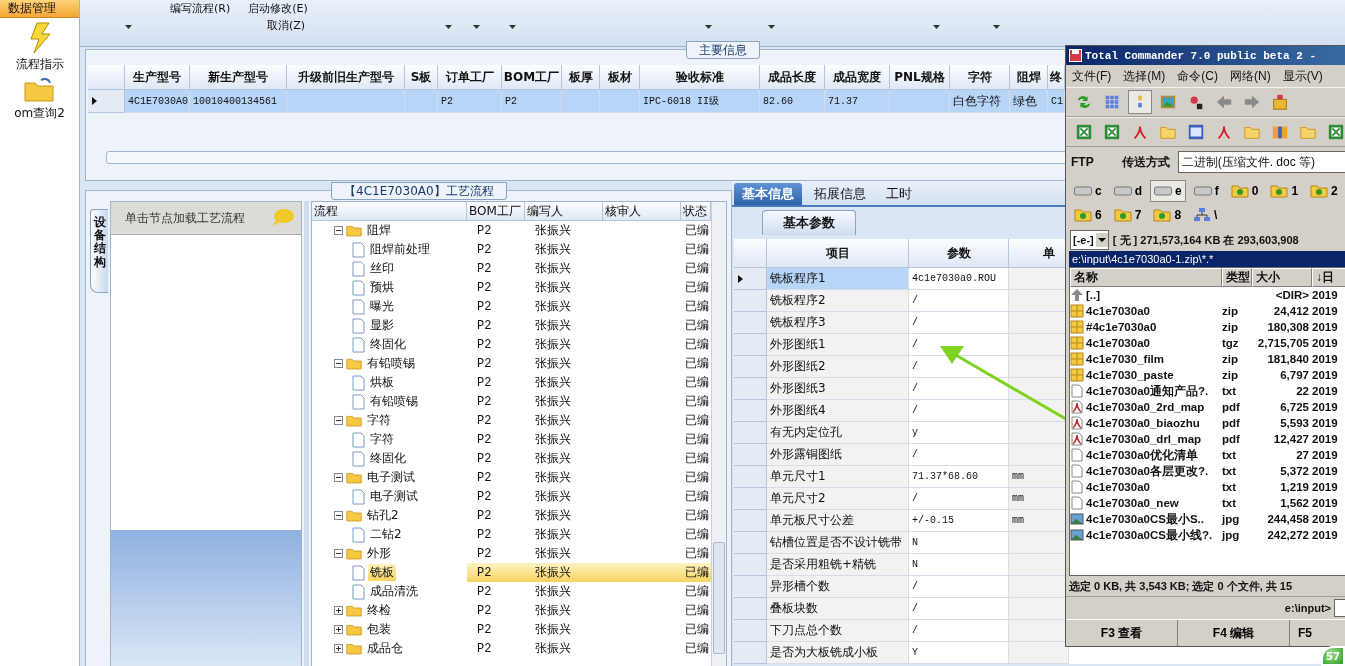 This screenshot has width=1345, height=666. Describe the element at coordinates (200, 8) in the screenshot. I see `menu-item: 编写流程(R)` at that location.